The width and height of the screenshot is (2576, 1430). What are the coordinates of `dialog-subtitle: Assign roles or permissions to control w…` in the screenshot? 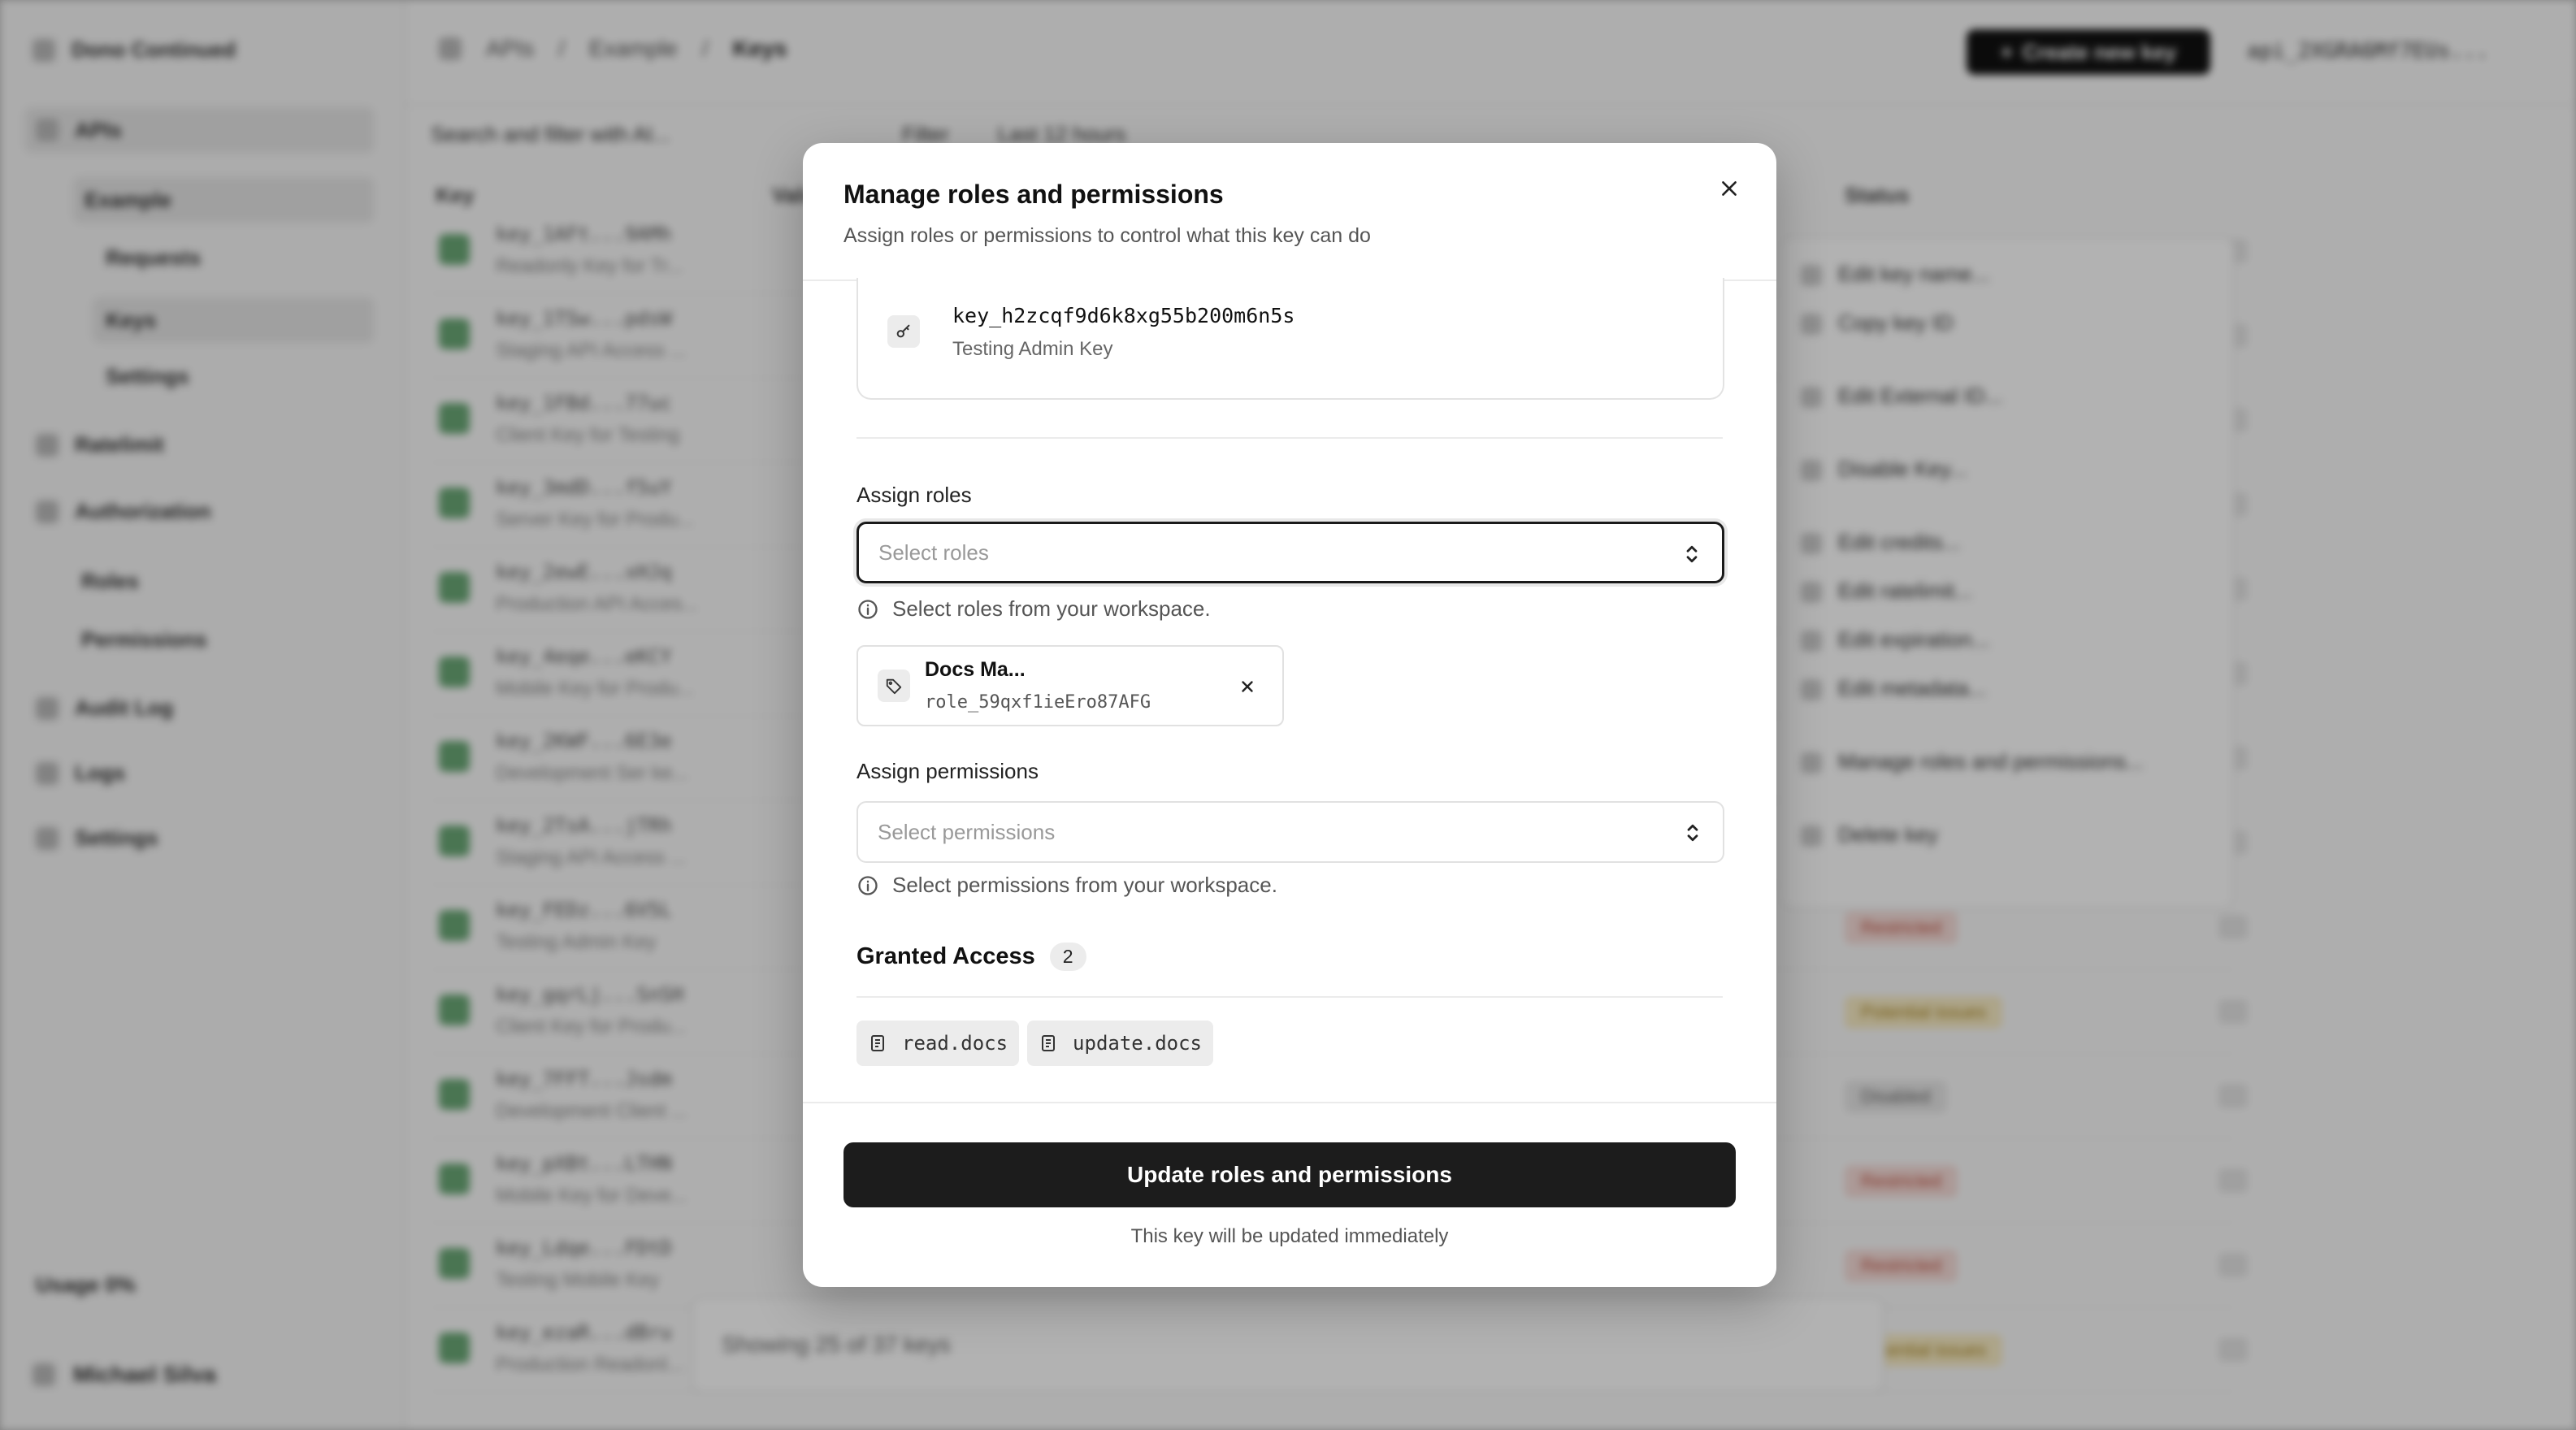 It's located at (1107, 236).